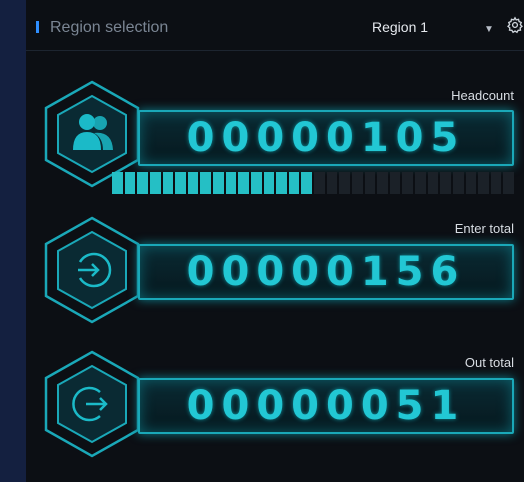 This screenshot has width=524, height=482. I want to click on out-total-value: 00000051, so click(326, 406).